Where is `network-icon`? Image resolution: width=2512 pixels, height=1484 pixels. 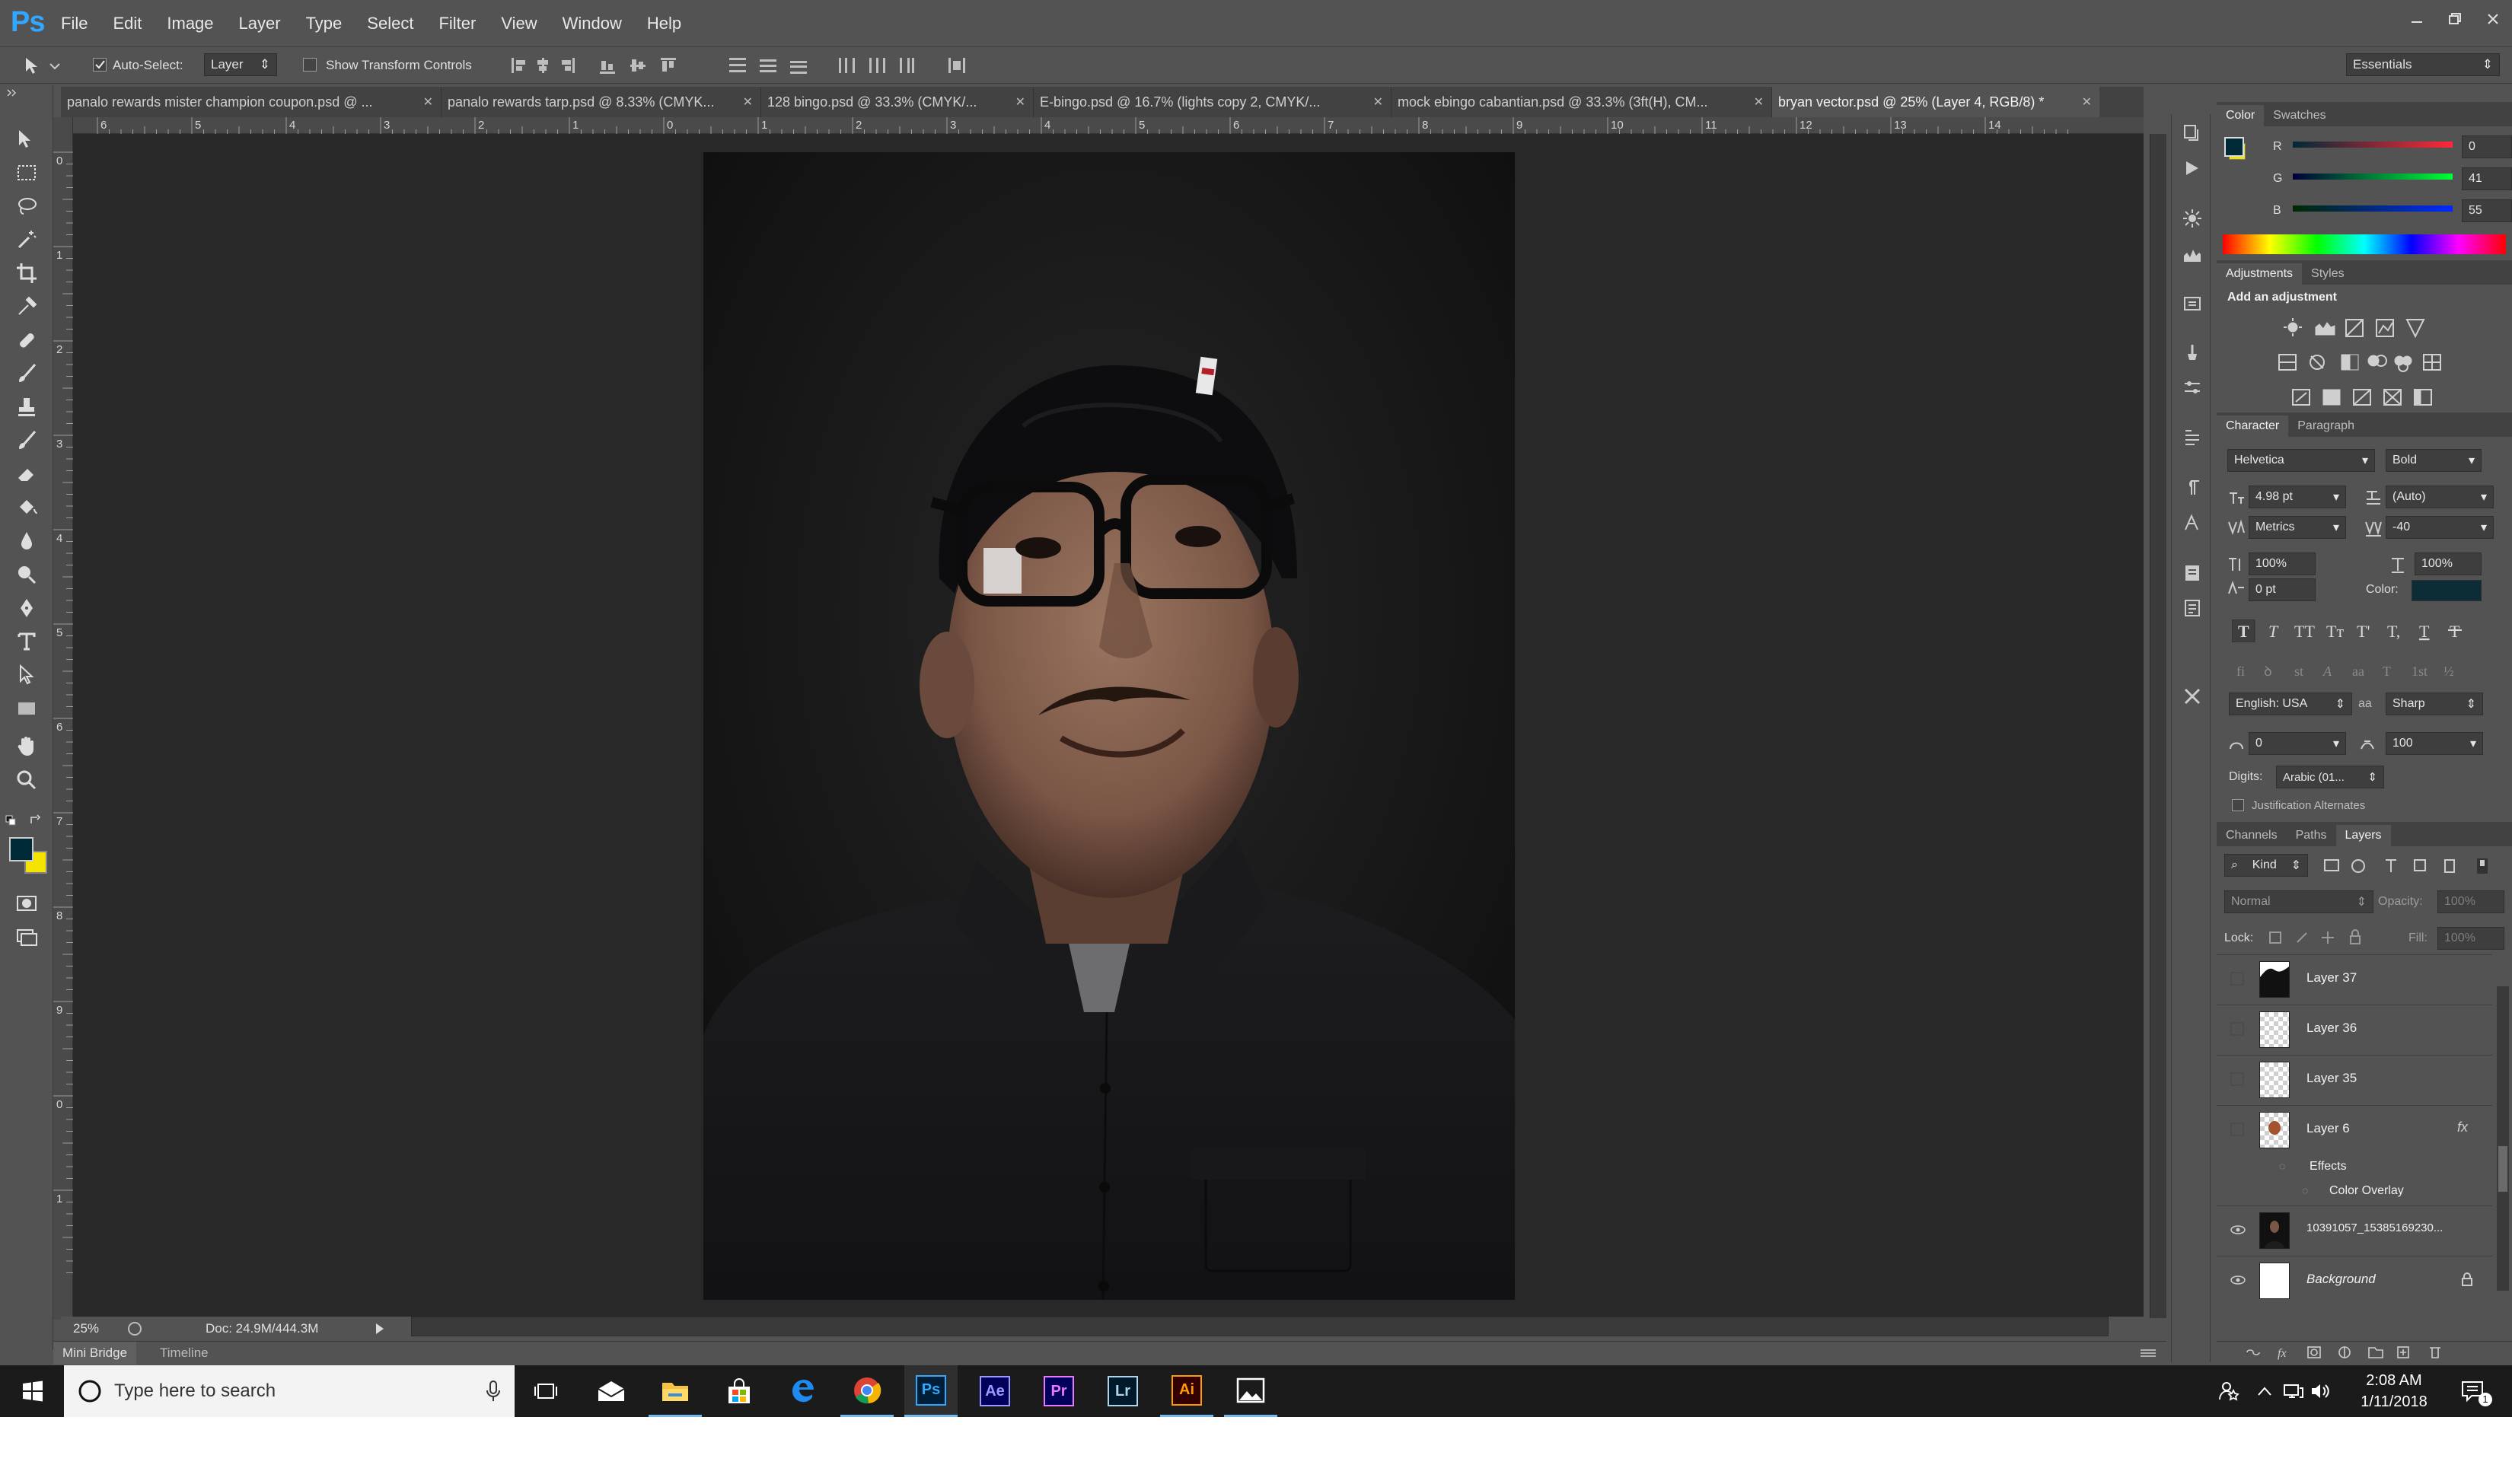
network-icon is located at coordinates (2293, 1391).